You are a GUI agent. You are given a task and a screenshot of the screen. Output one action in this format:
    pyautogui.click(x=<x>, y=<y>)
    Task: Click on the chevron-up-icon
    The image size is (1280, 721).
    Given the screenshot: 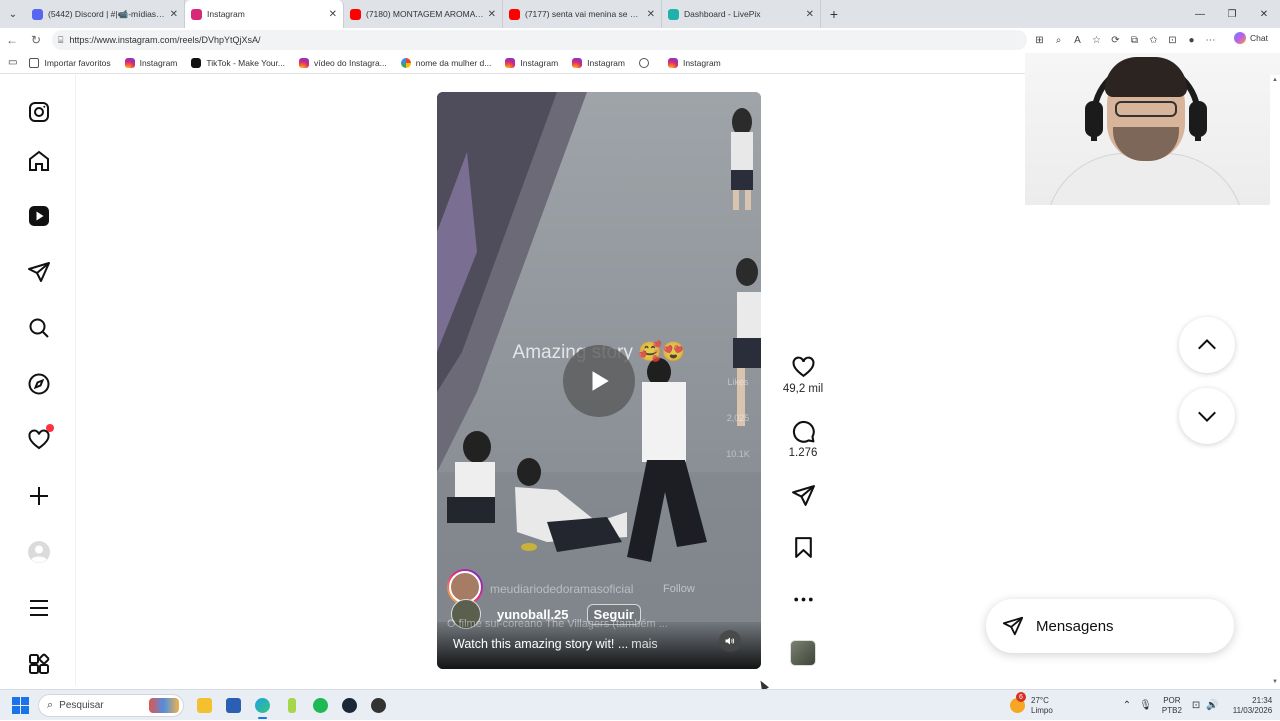 What is the action you would take?
    pyautogui.click(x=1207, y=344)
    